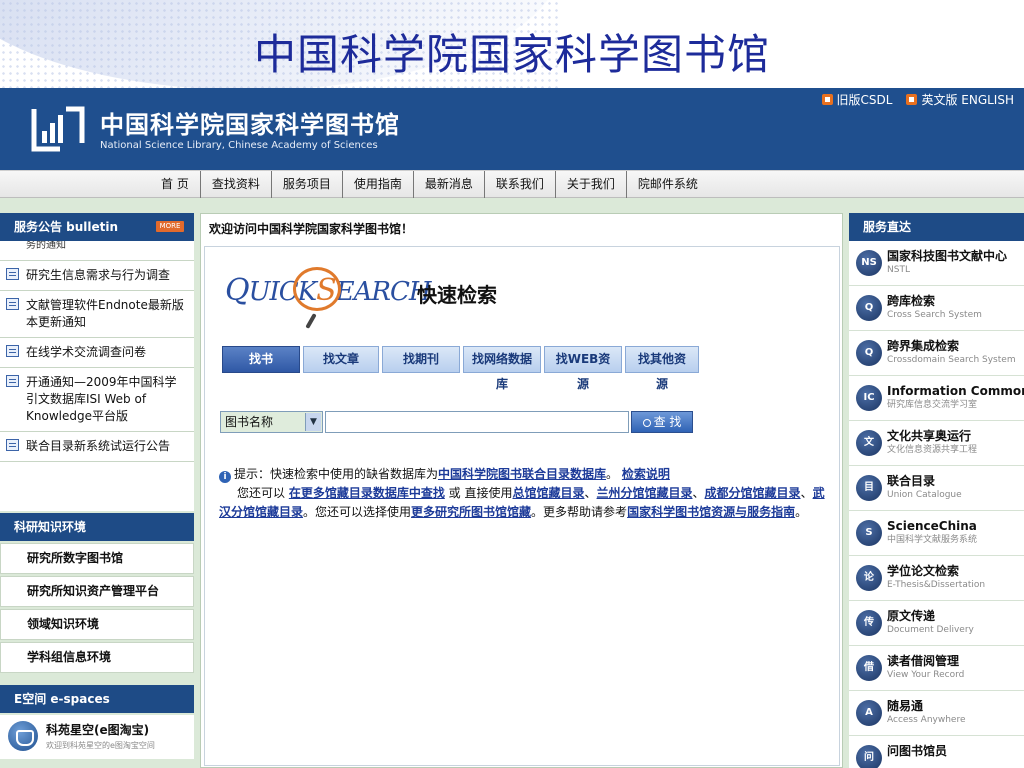  I want to click on access-icon: A, so click(869, 713).